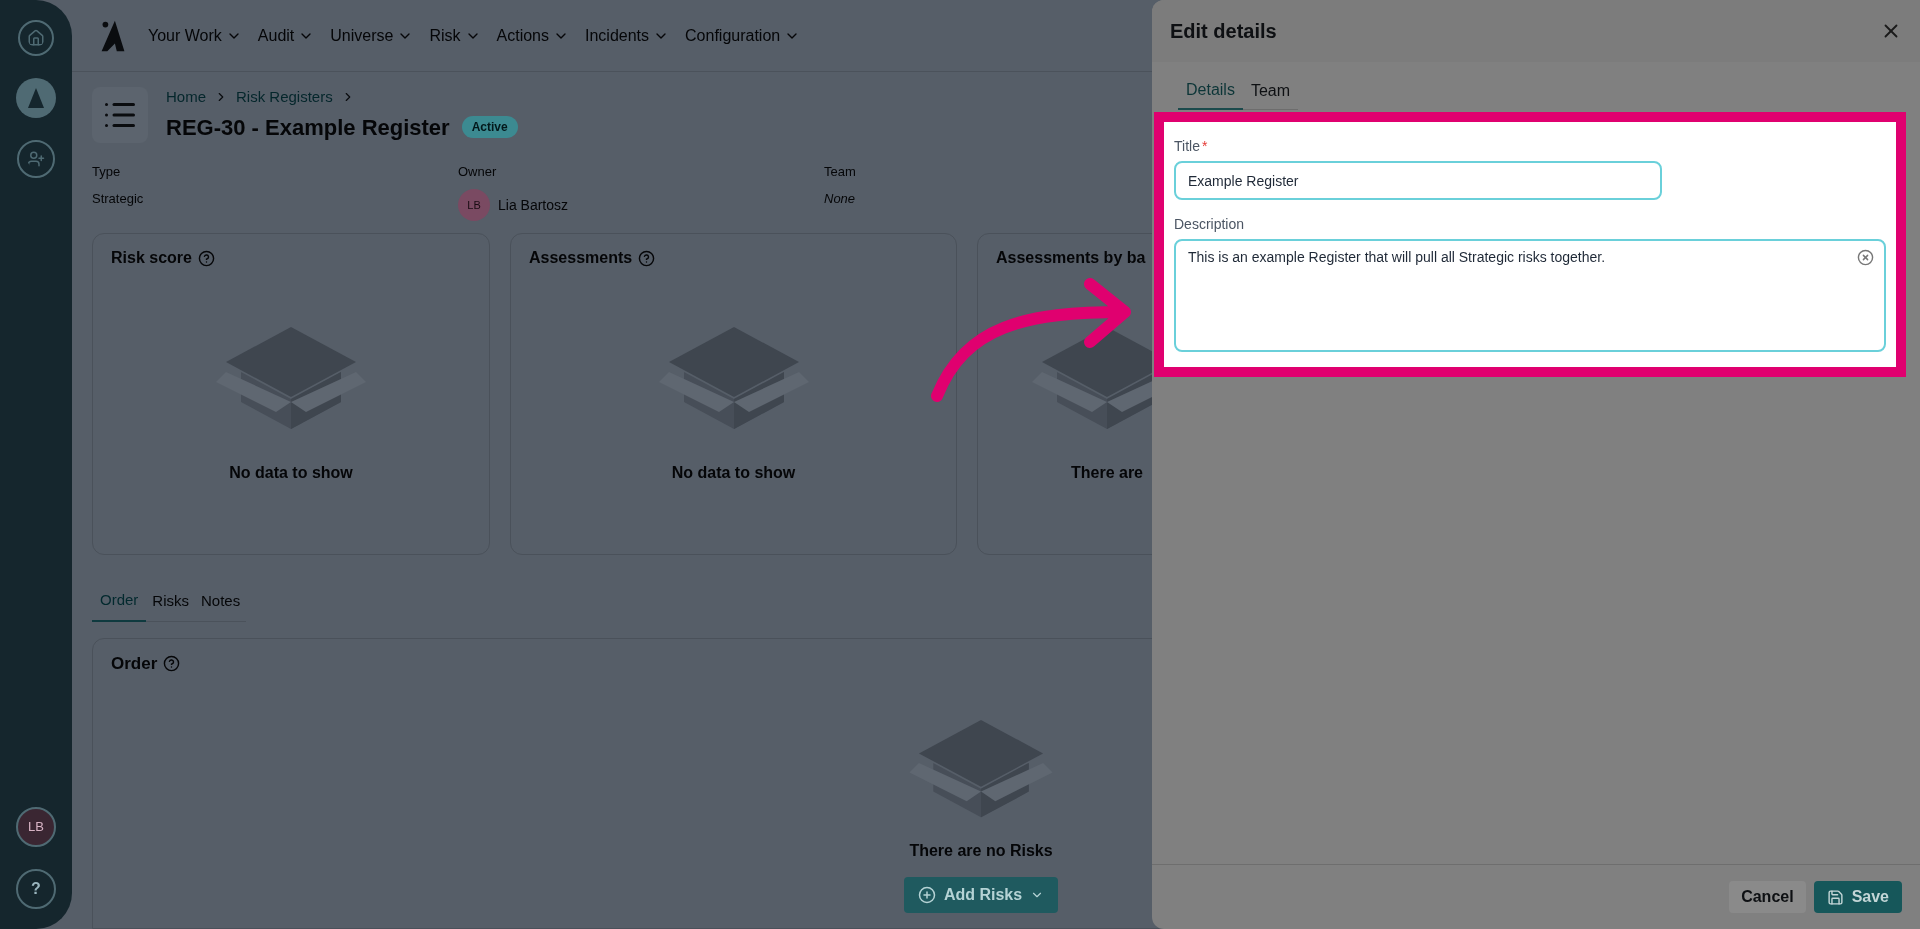 The width and height of the screenshot is (1920, 929). I want to click on breadcrumb-link: Home, so click(186, 97).